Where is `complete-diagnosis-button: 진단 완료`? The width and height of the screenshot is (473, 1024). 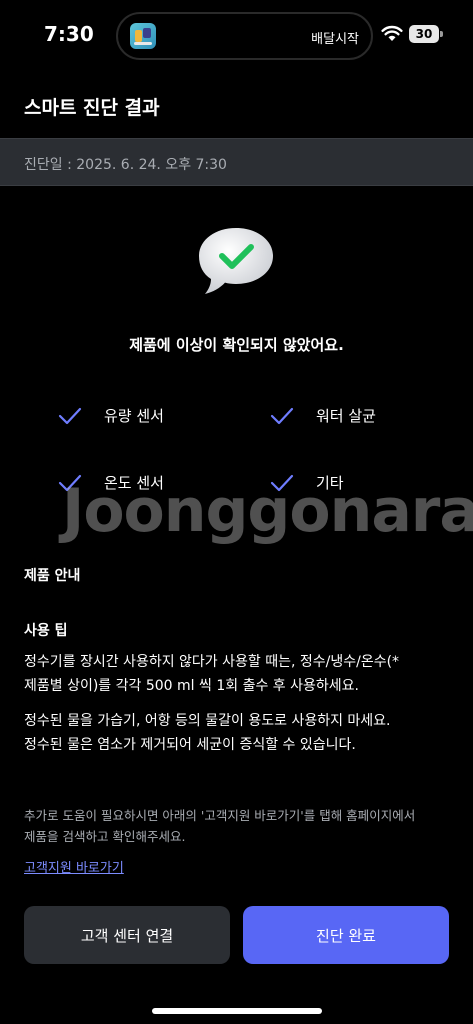
complete-diagnosis-button: 진단 완료 is located at coordinates (346, 935).